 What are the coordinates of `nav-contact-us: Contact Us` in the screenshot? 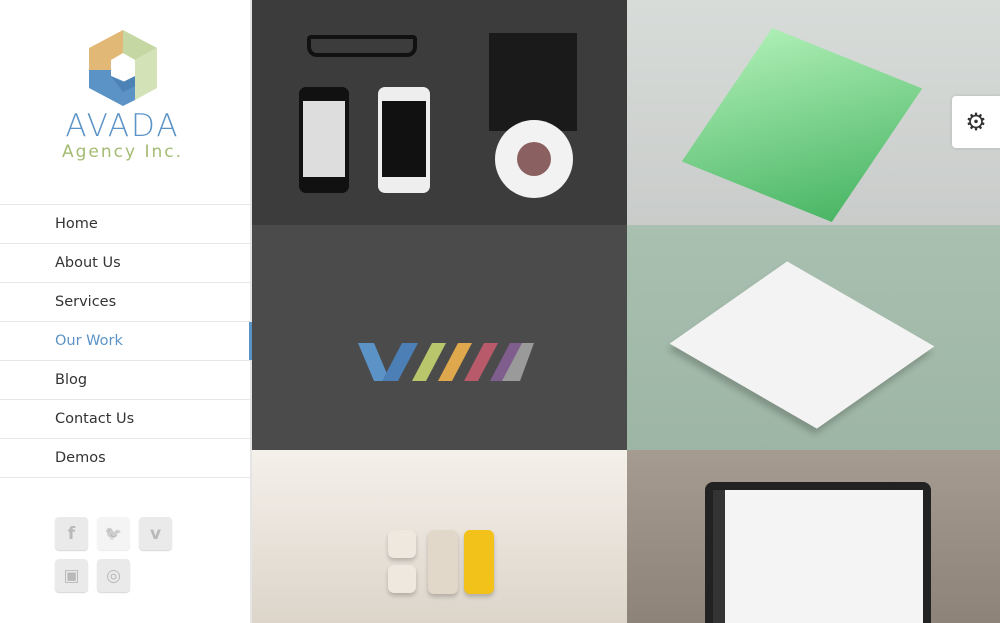 It's located at (125, 419).